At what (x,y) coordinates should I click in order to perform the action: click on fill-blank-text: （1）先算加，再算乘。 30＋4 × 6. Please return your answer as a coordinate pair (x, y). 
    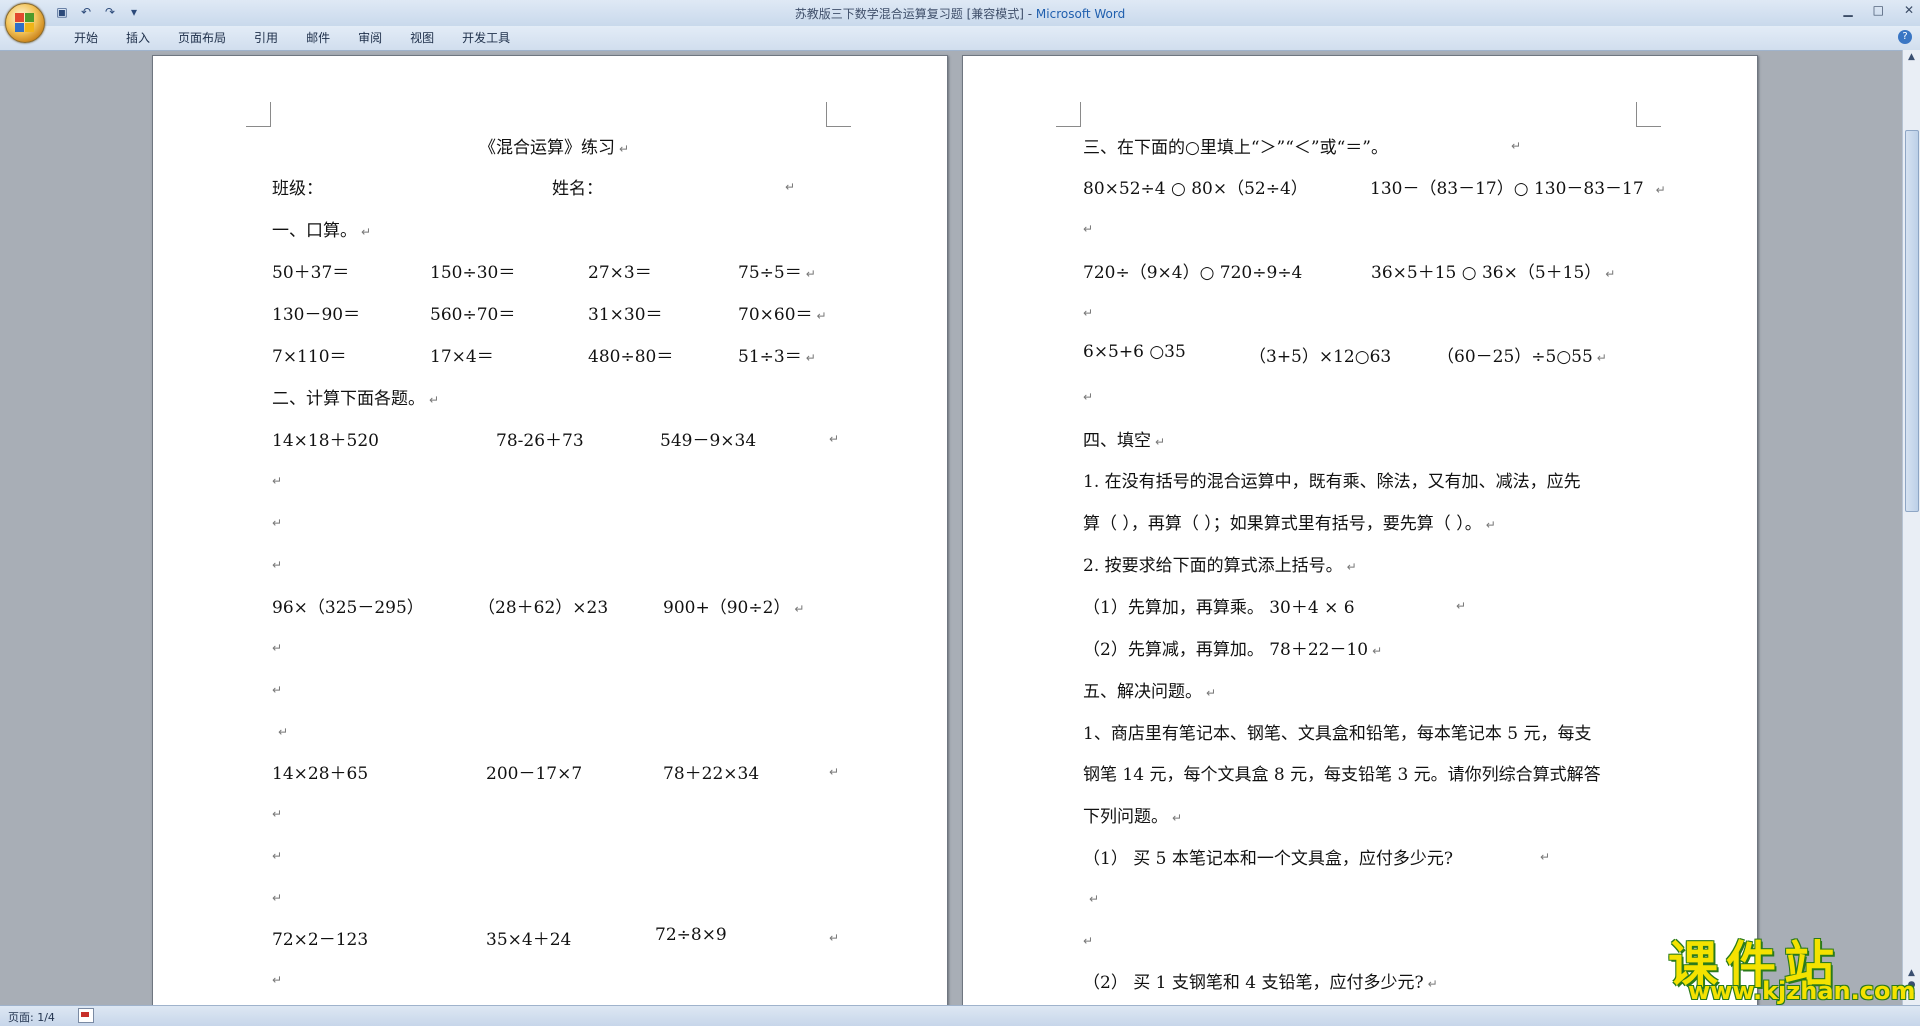
    Looking at the image, I should click on (1219, 608).